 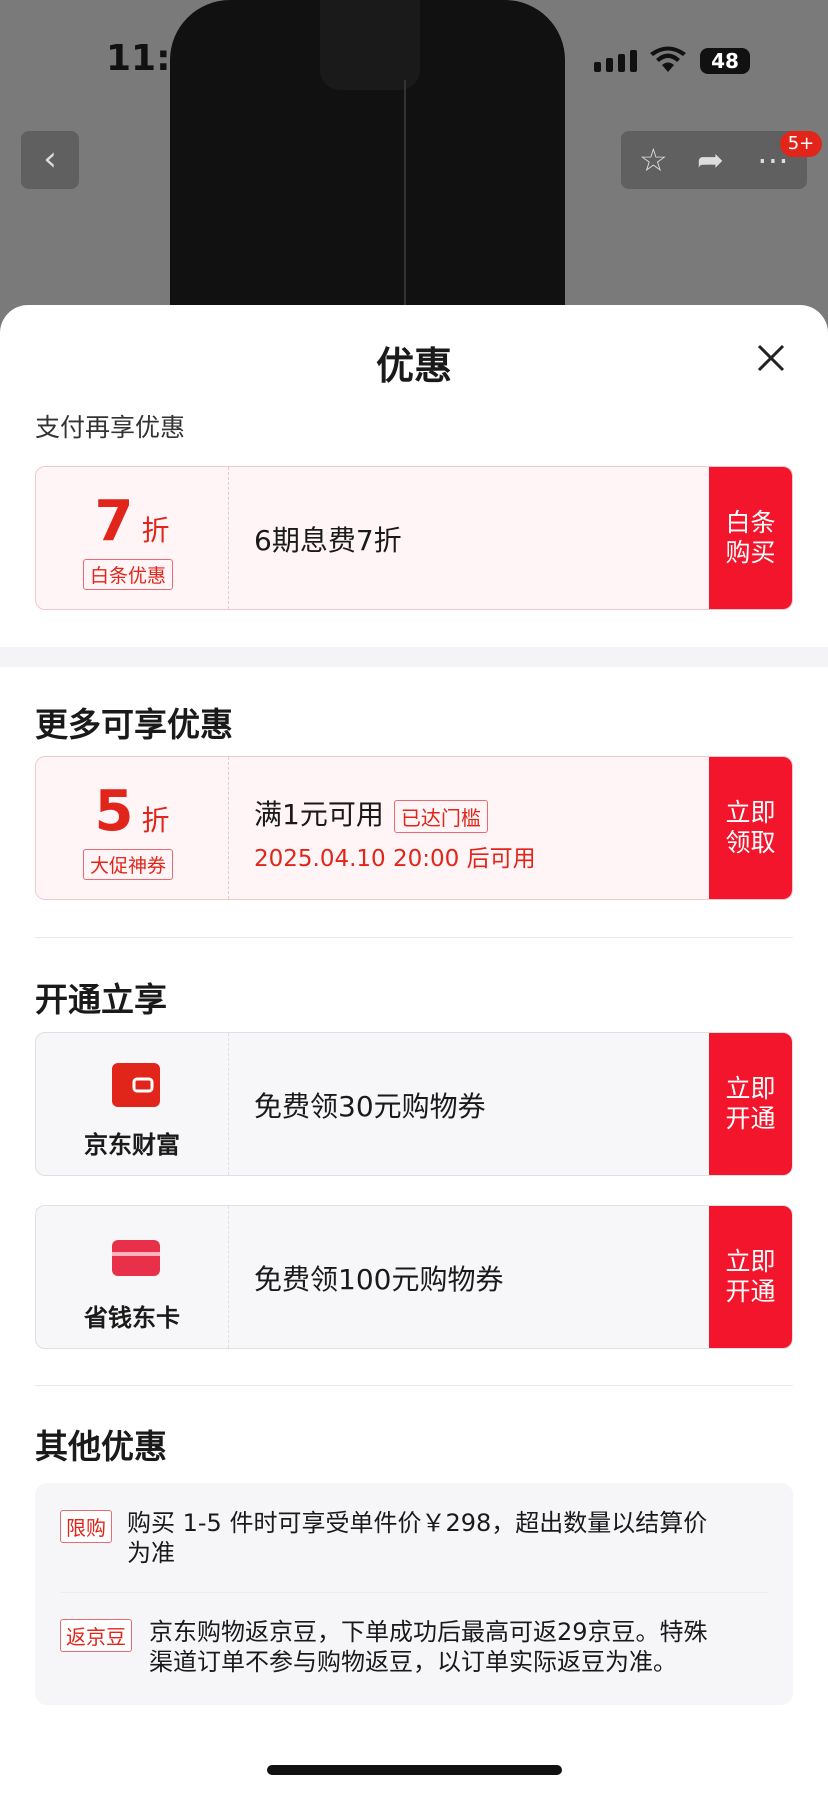 I want to click on card-icon, so click(x=136, y=1258).